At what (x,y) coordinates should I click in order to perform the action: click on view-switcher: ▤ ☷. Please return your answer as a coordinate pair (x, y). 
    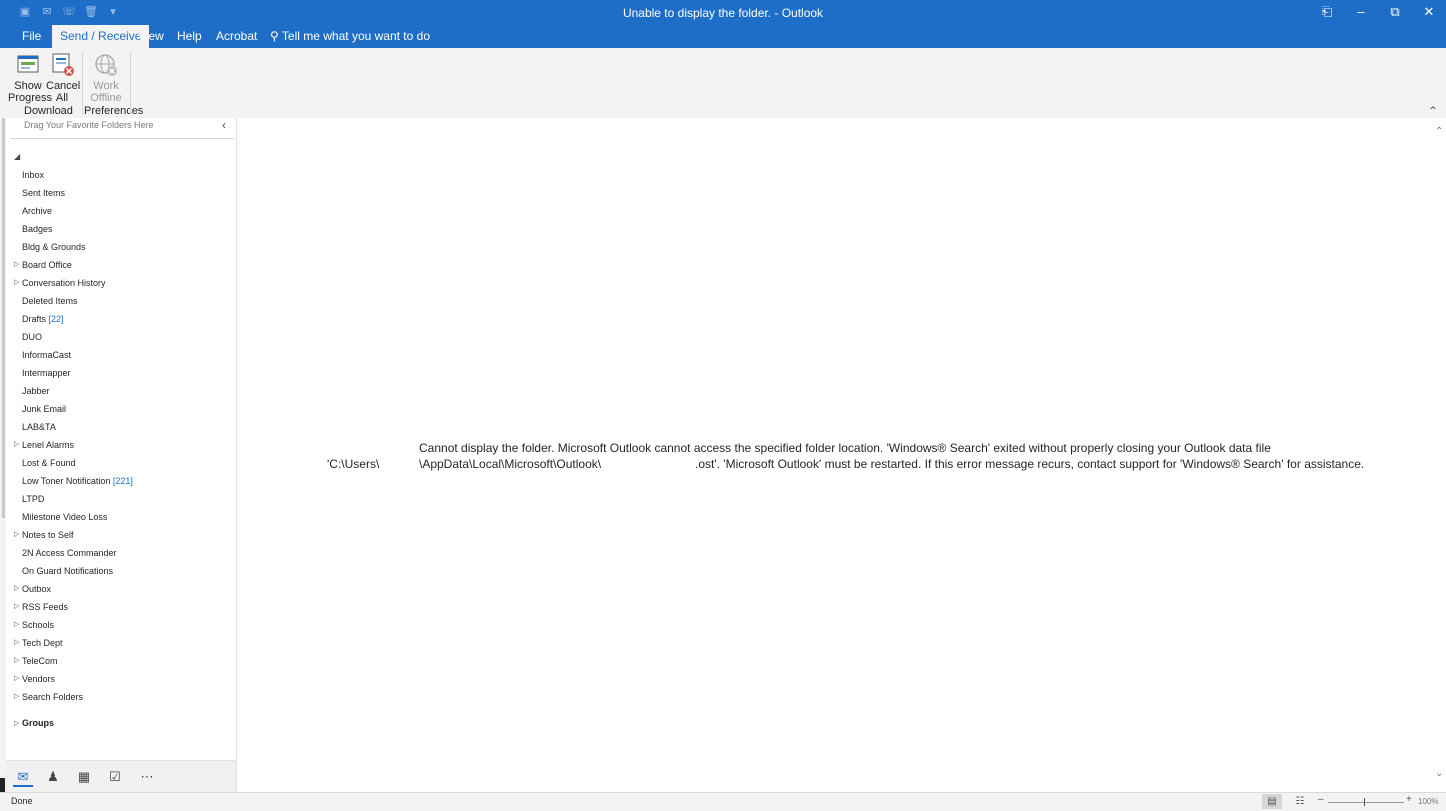
    Looking at the image, I should click on (1286, 801).